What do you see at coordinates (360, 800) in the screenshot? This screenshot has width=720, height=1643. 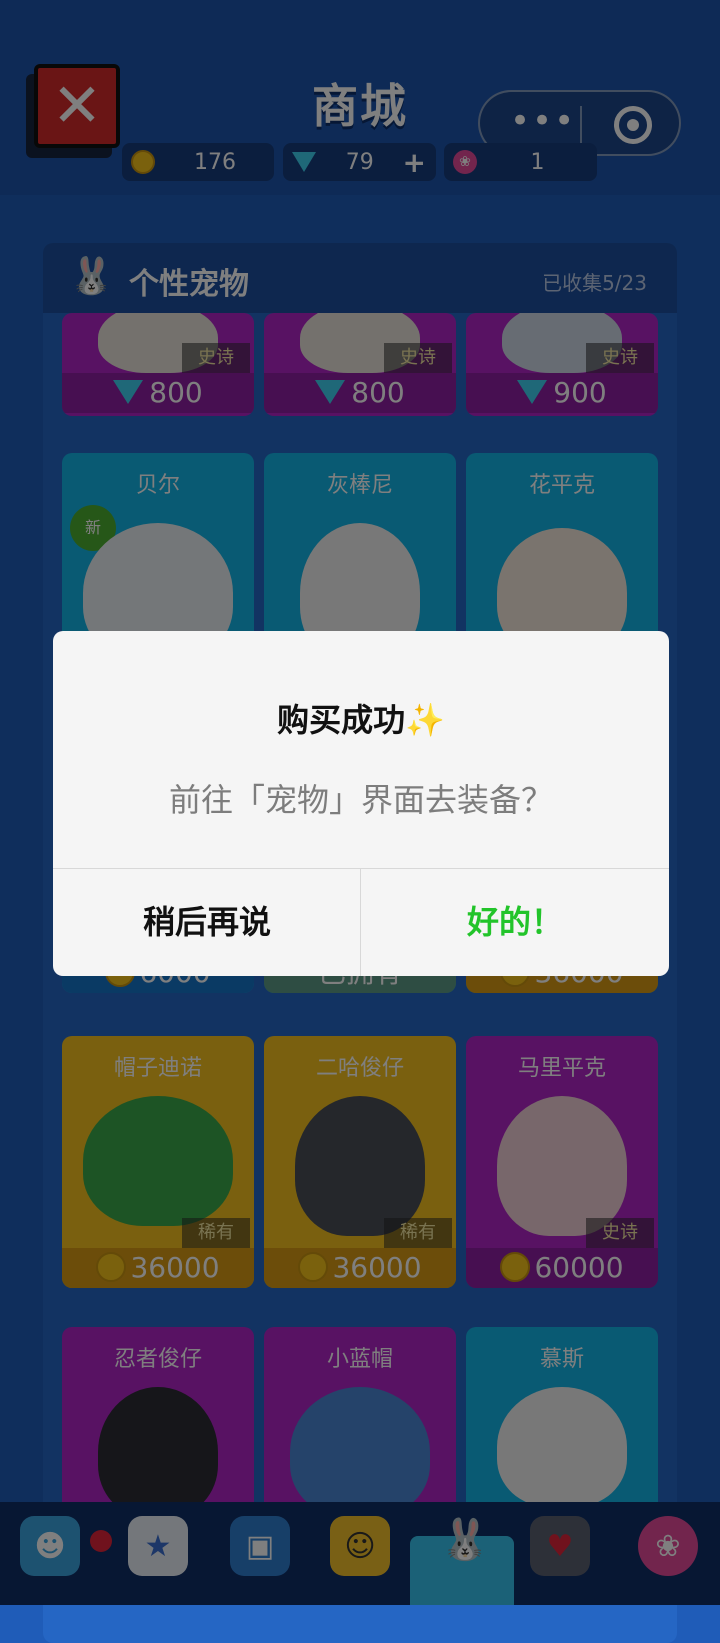 I see `dialog-message: 前往「宠物」界面去装备？` at bounding box center [360, 800].